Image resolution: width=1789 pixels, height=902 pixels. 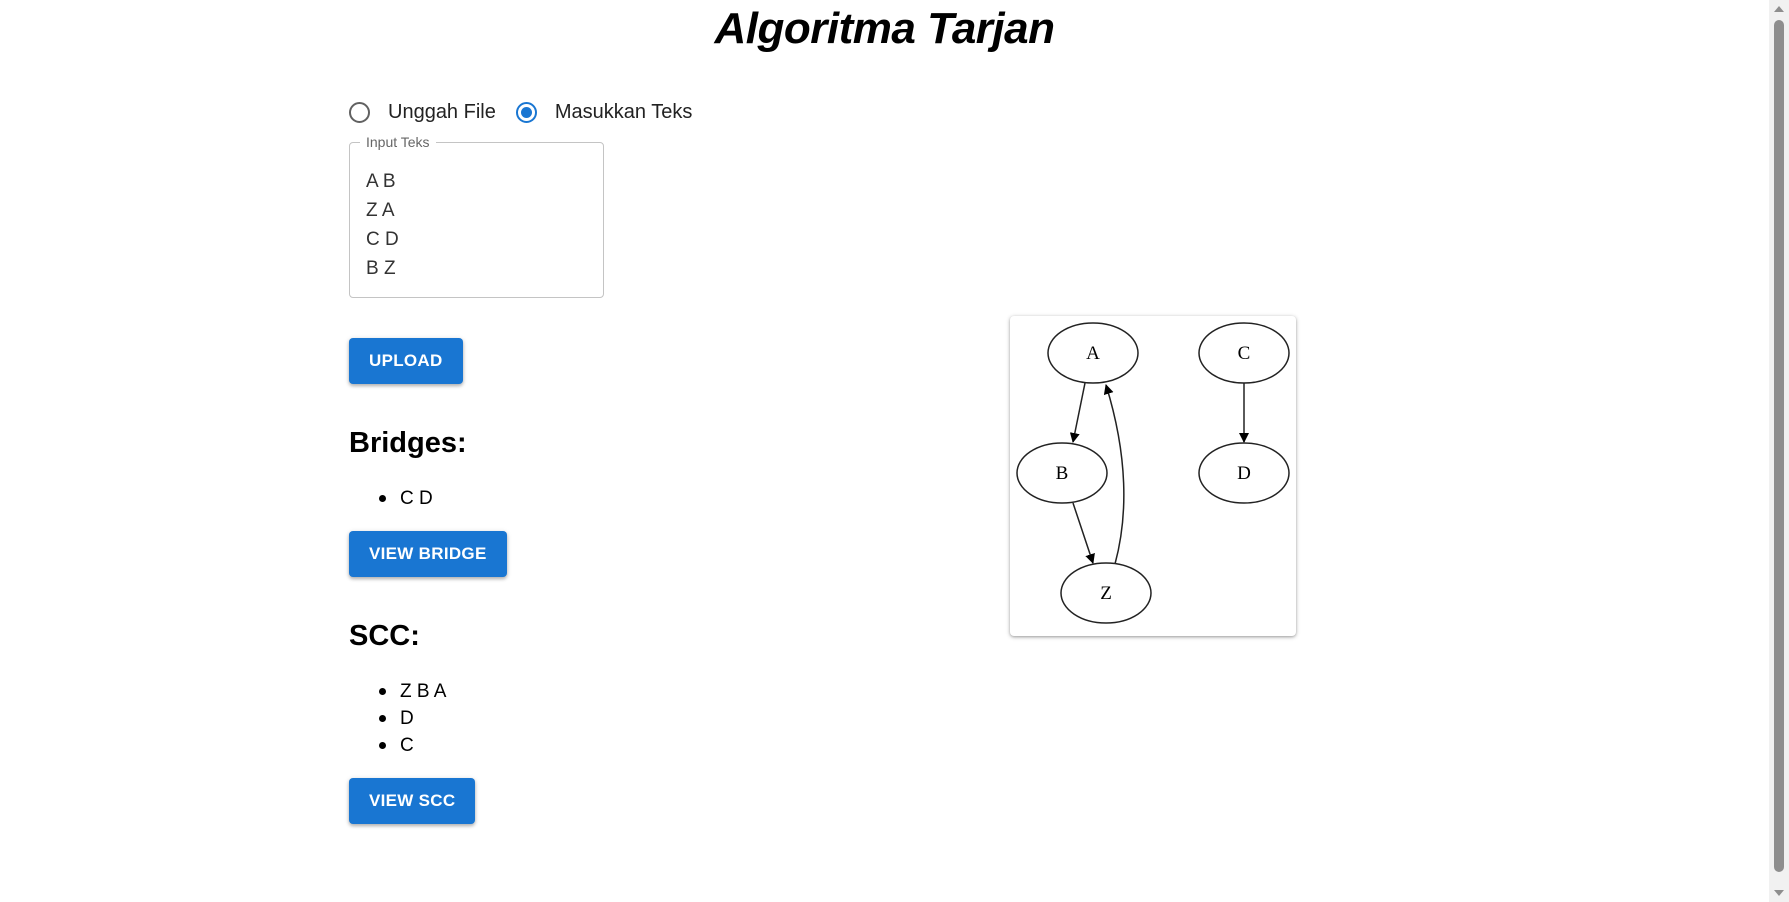 I want to click on radio-option-upload-file: Unggah File, so click(x=422, y=112).